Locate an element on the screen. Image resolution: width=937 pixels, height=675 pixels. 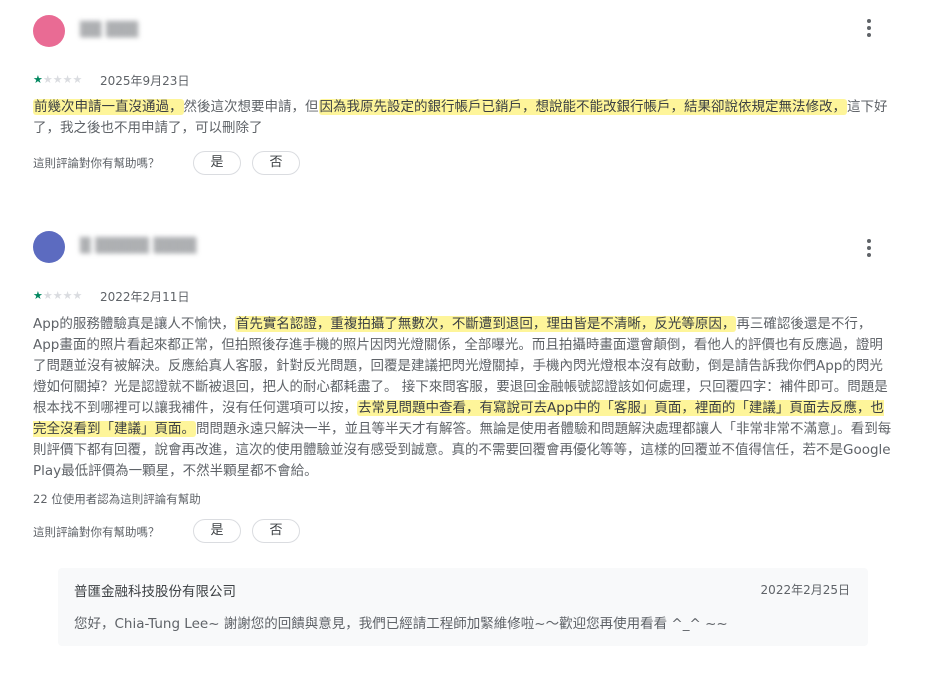
reviewer-name: ▒ ▒▒▒▒▒ ▒▒▒▒ is located at coordinates (138, 246).